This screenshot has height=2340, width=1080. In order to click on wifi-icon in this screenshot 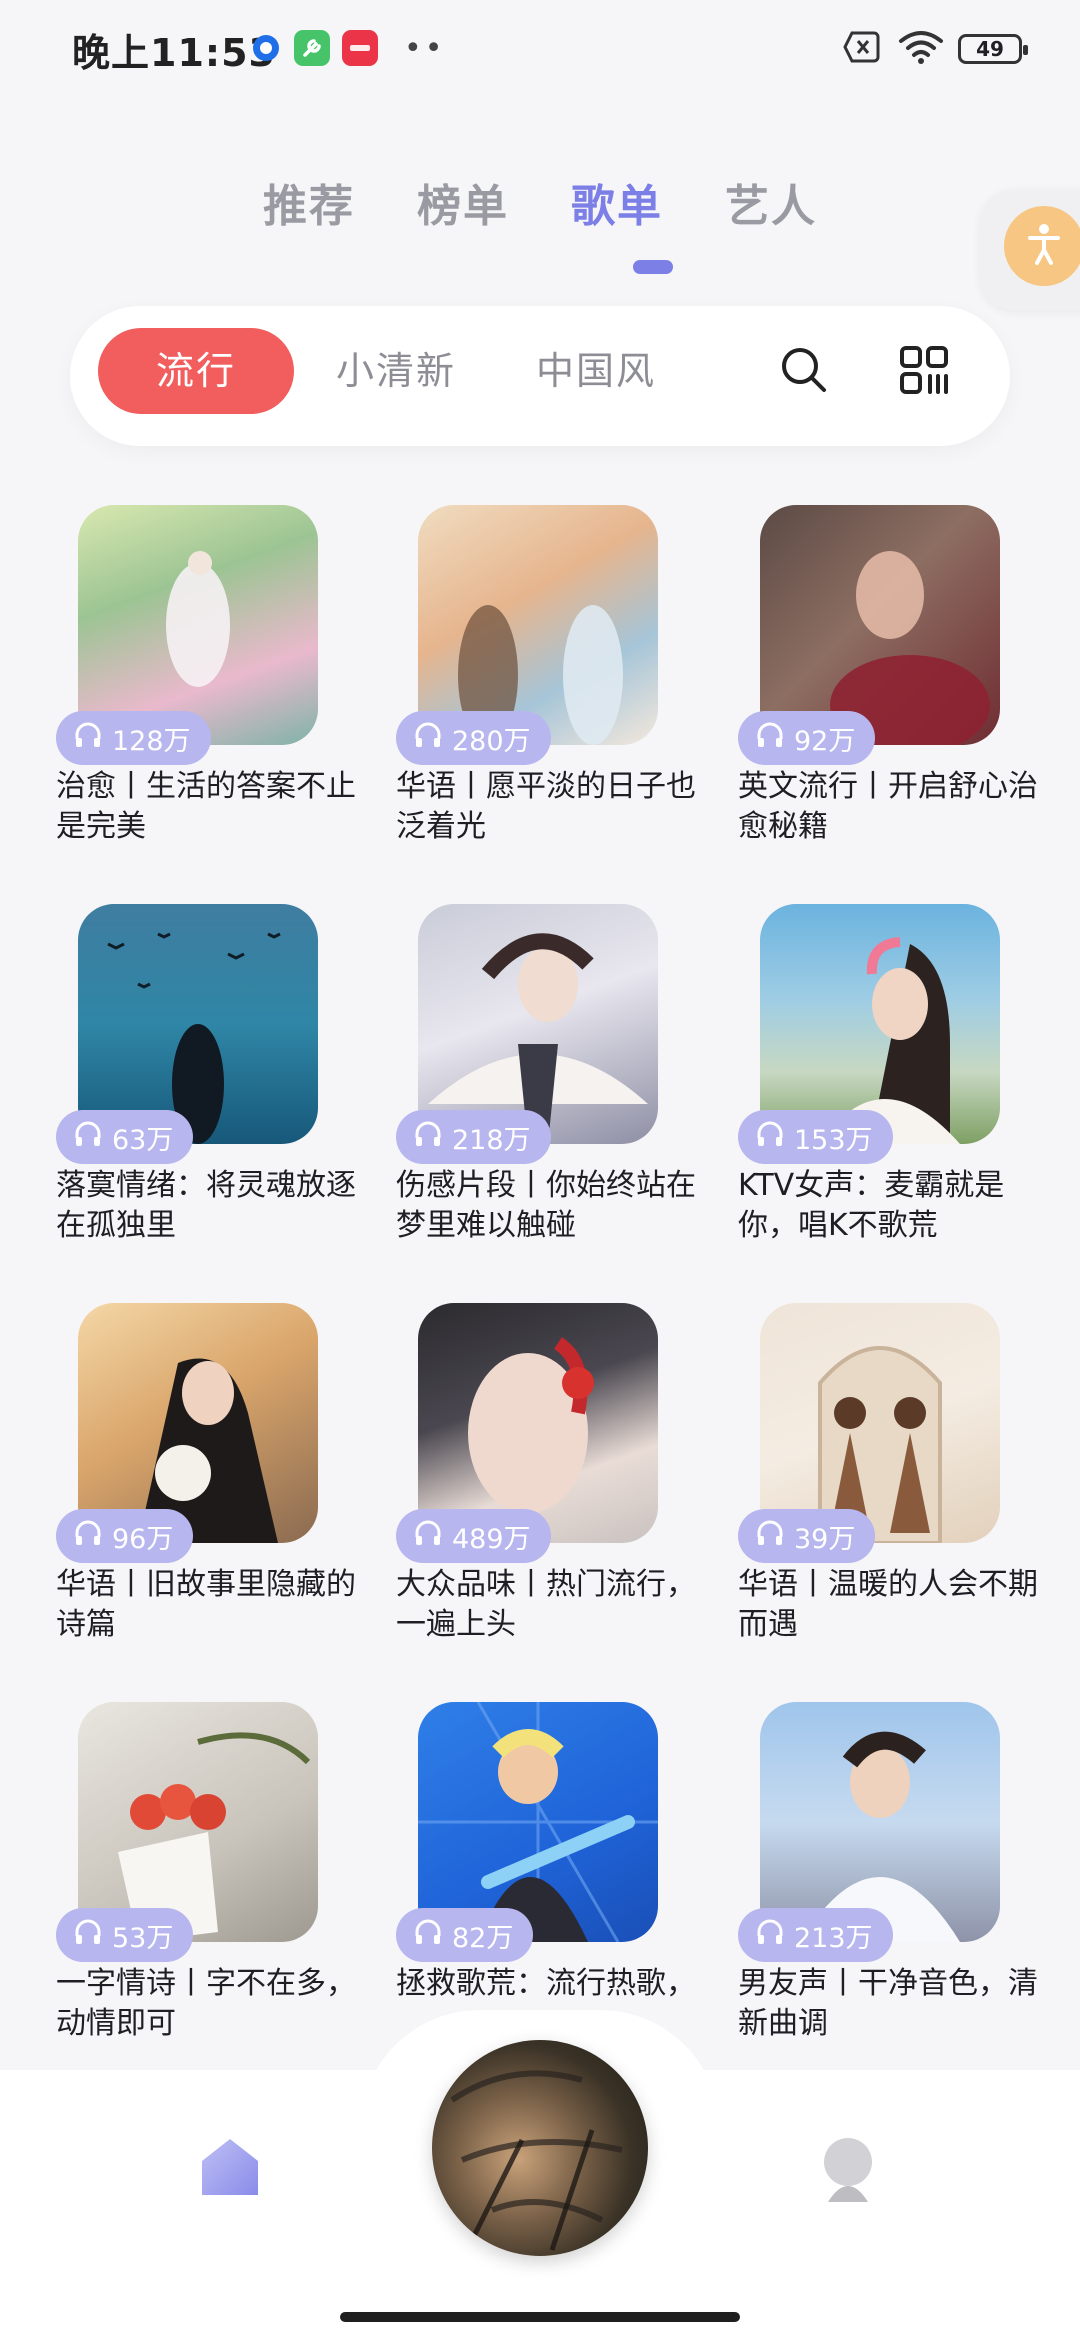, I will do `click(921, 49)`.